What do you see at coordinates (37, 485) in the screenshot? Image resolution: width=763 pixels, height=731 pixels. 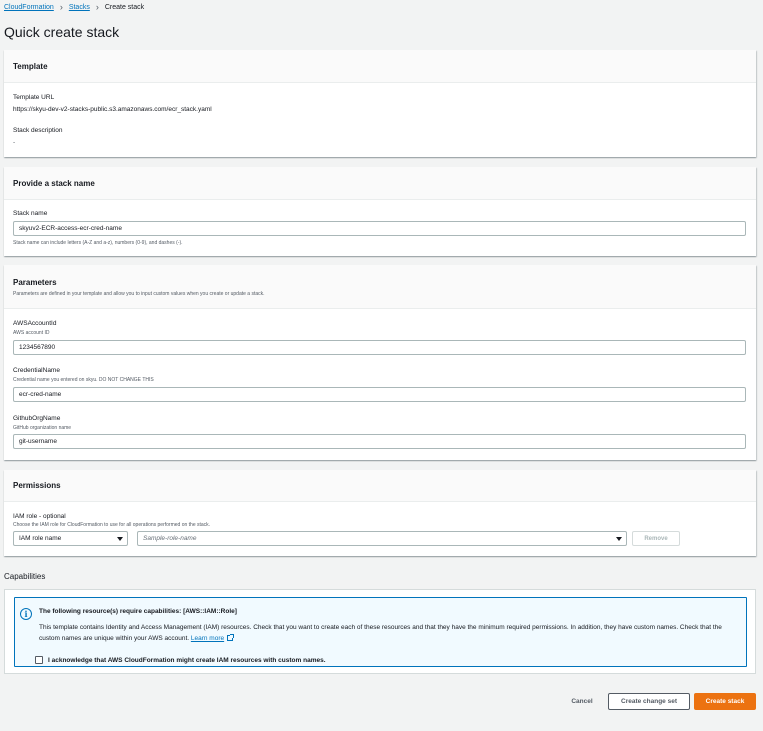 I see `permissions-heading: Permissions` at bounding box center [37, 485].